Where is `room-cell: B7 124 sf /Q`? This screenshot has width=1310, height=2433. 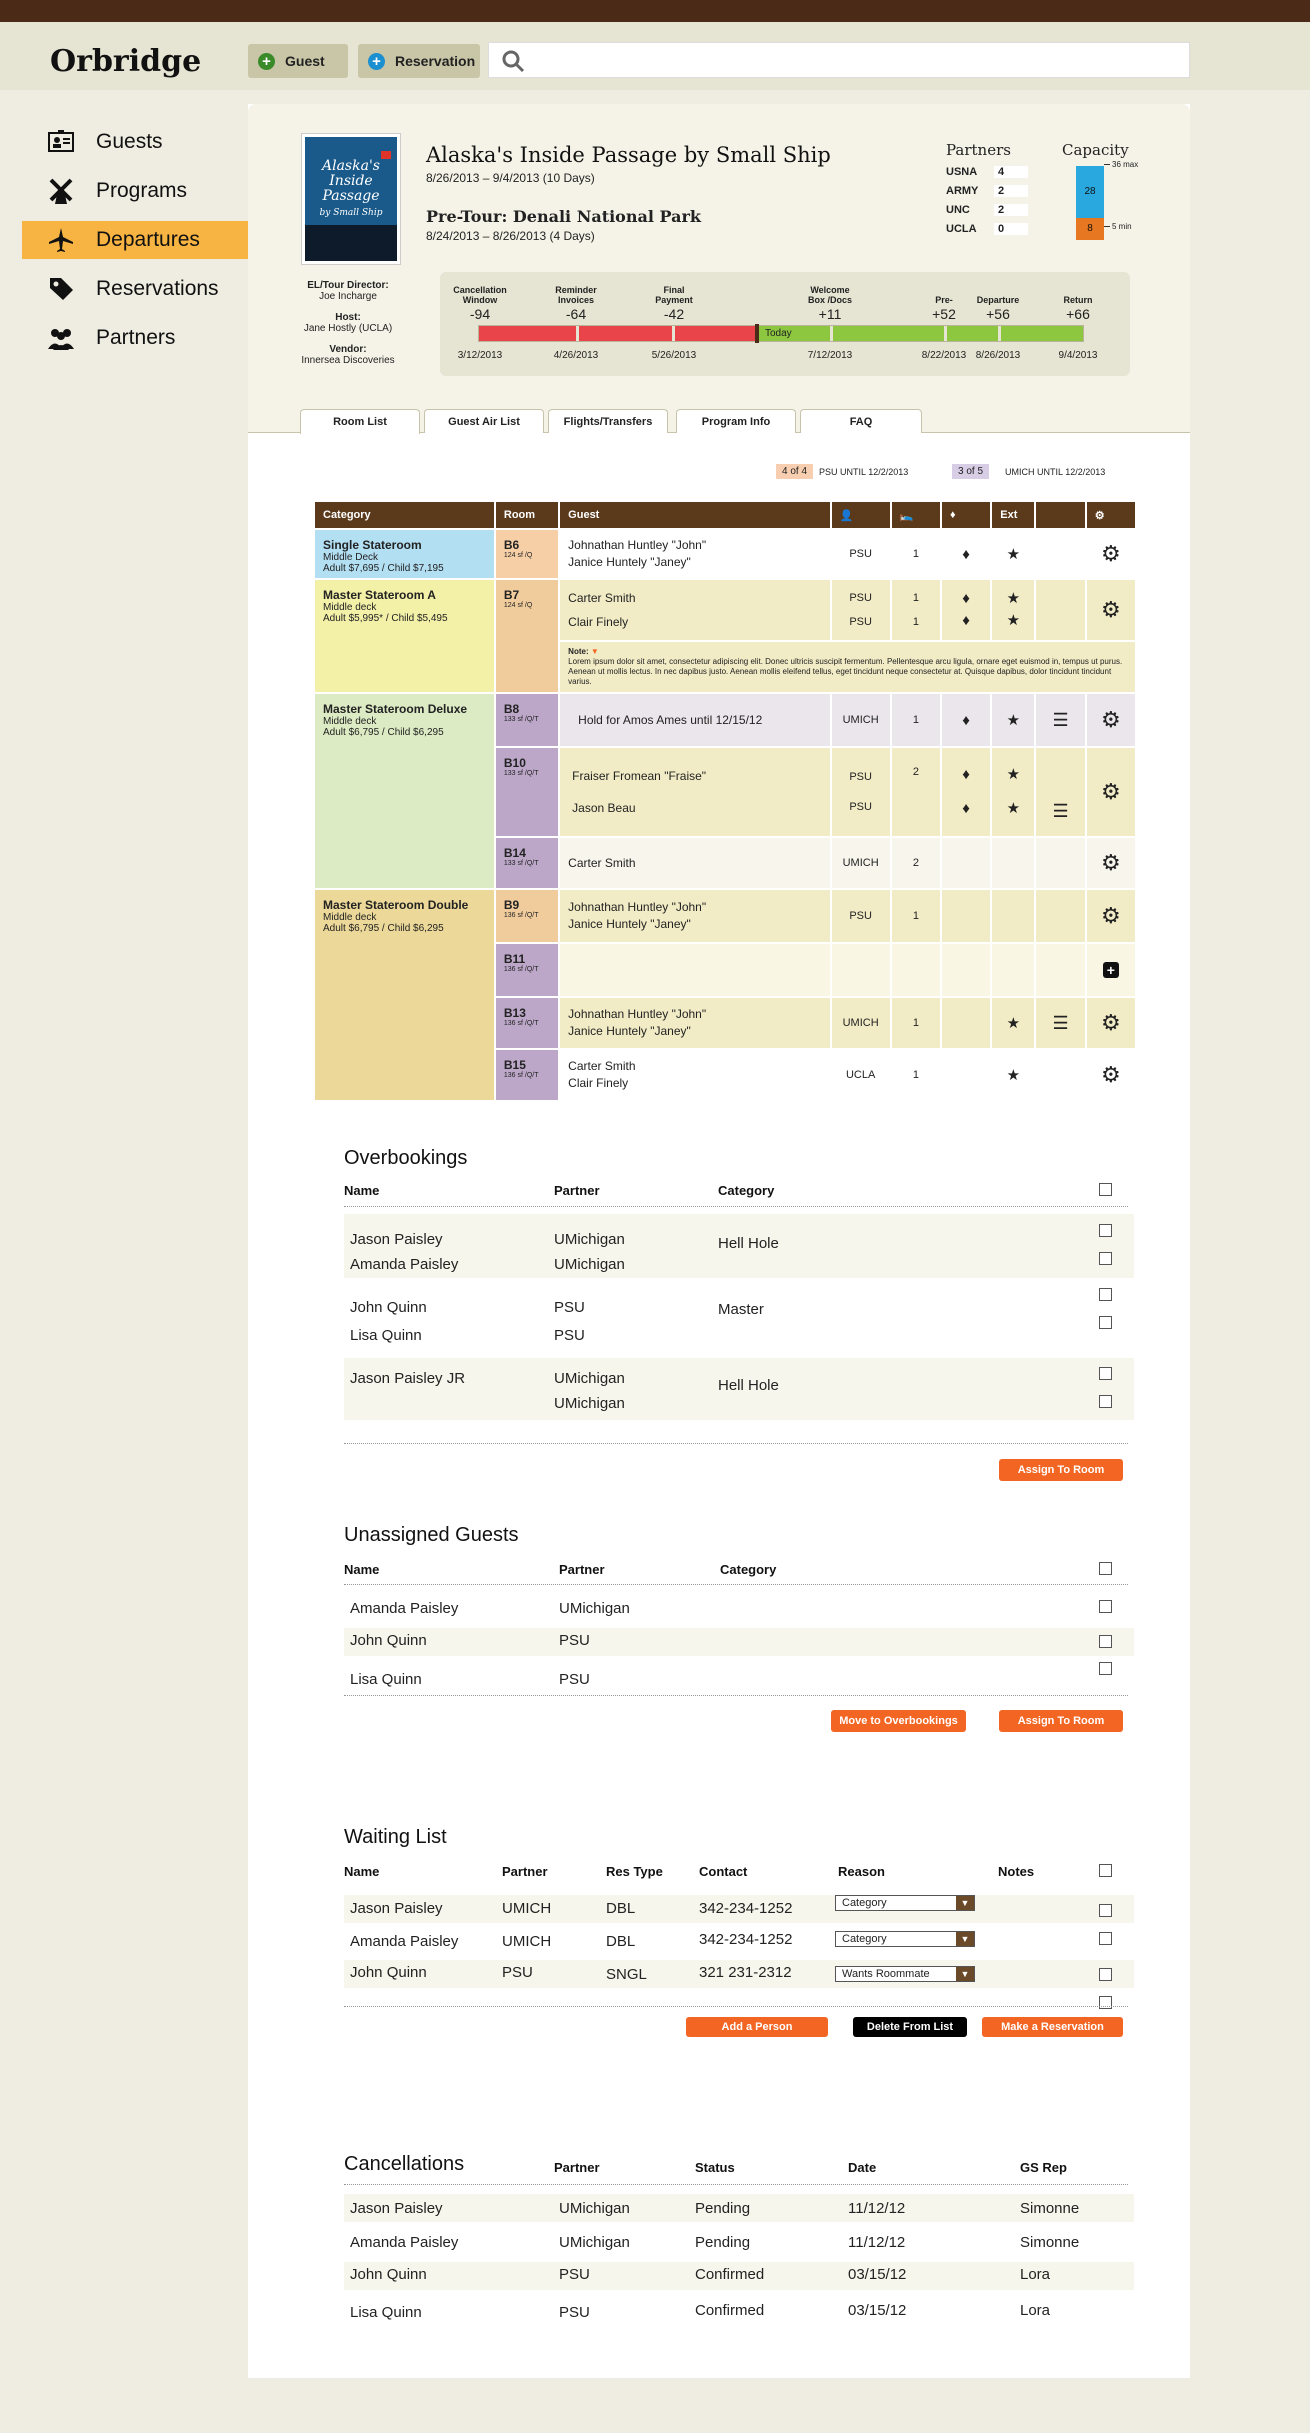 room-cell: B7 124 sf /Q is located at coordinates (527, 636).